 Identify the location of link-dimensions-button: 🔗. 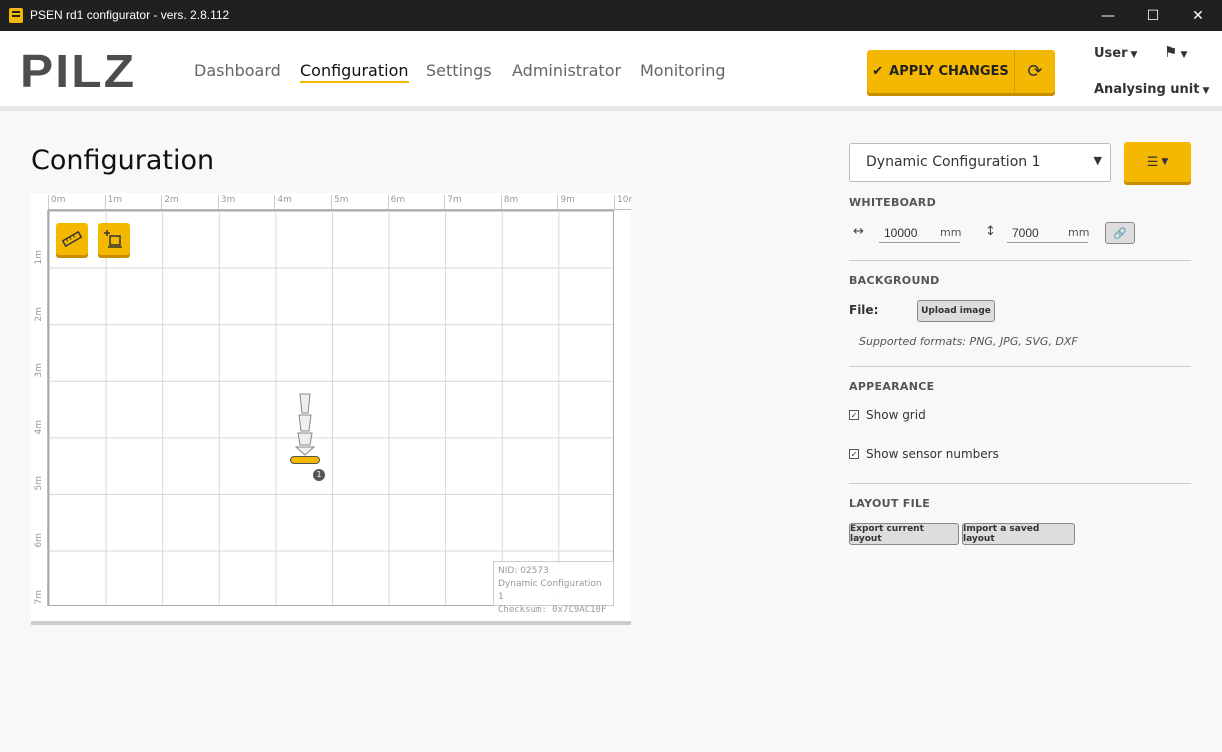
(1120, 233).